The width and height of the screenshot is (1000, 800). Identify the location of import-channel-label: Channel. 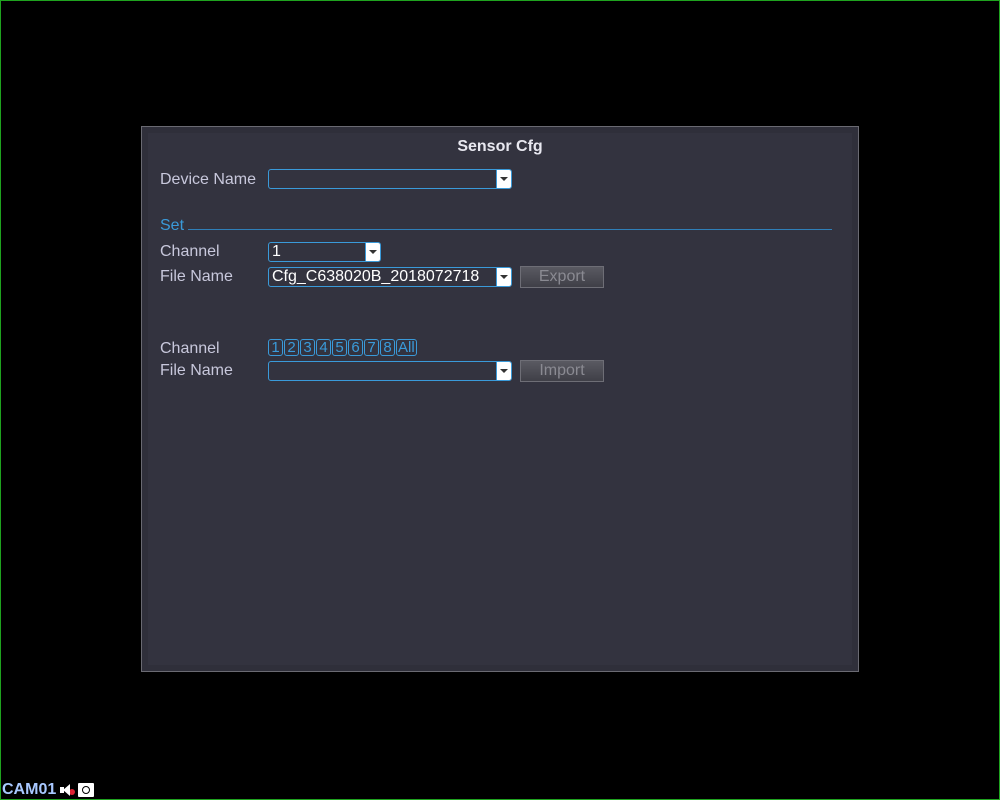
(190, 348).